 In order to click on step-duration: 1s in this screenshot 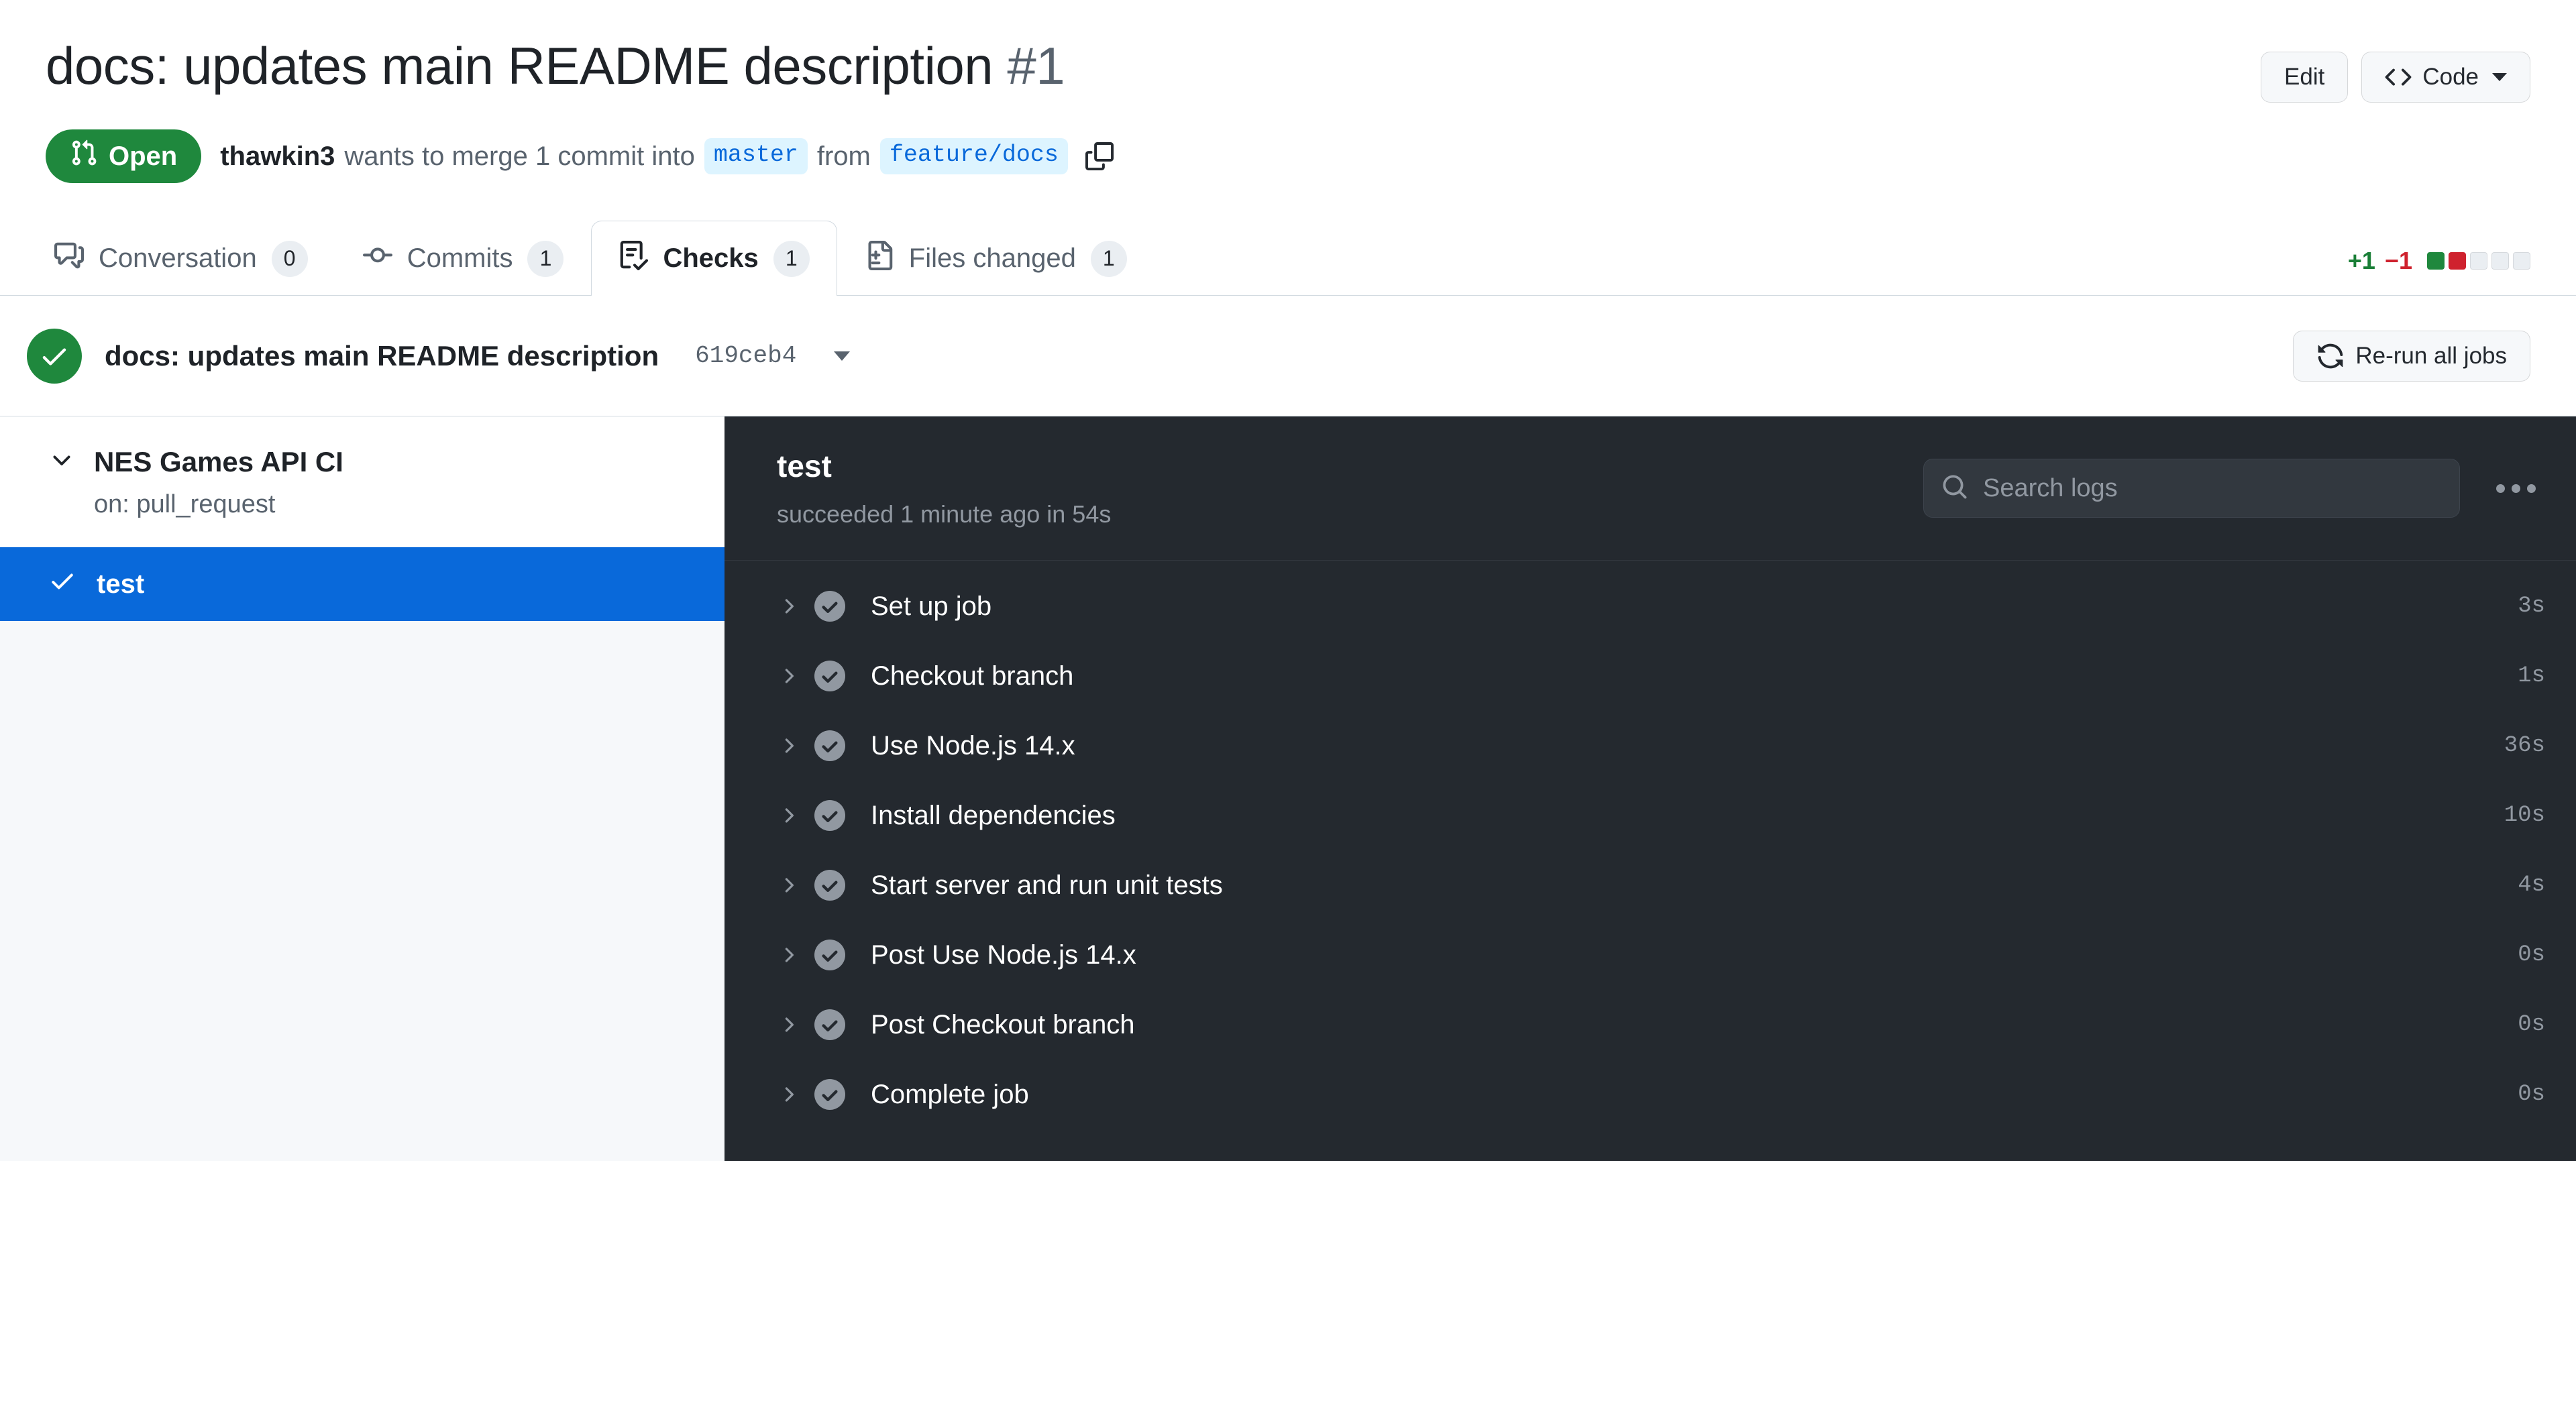, I will do `click(2531, 676)`.